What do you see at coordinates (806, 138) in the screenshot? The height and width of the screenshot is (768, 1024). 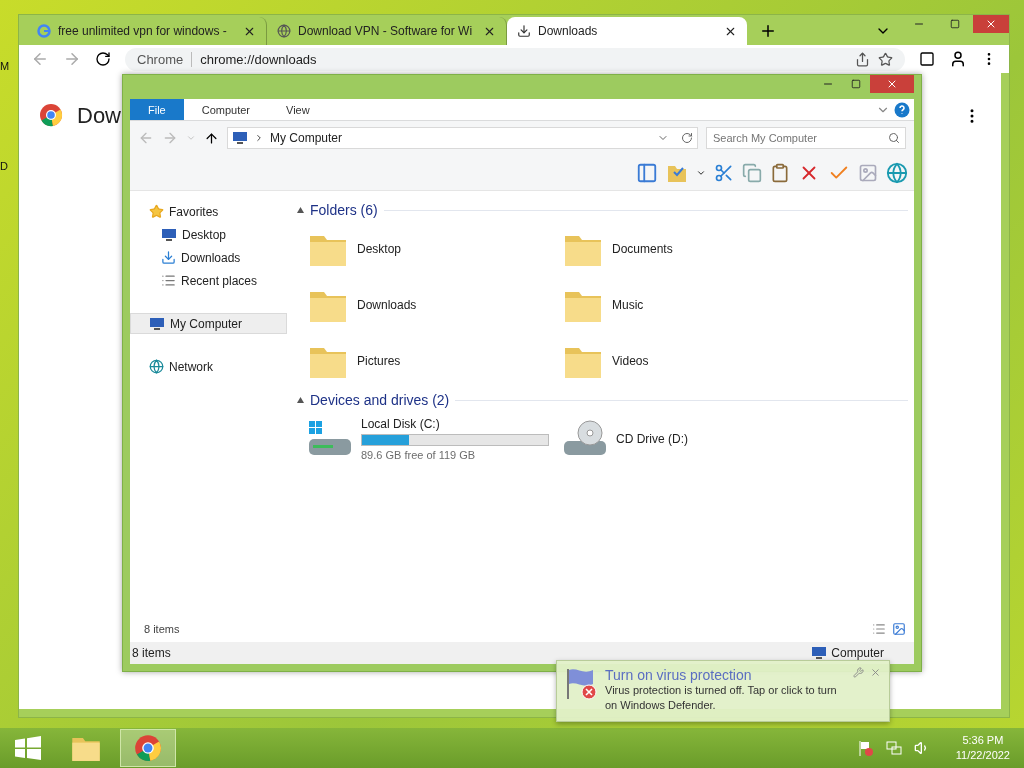 I see `search-field: Search My Computer` at bounding box center [806, 138].